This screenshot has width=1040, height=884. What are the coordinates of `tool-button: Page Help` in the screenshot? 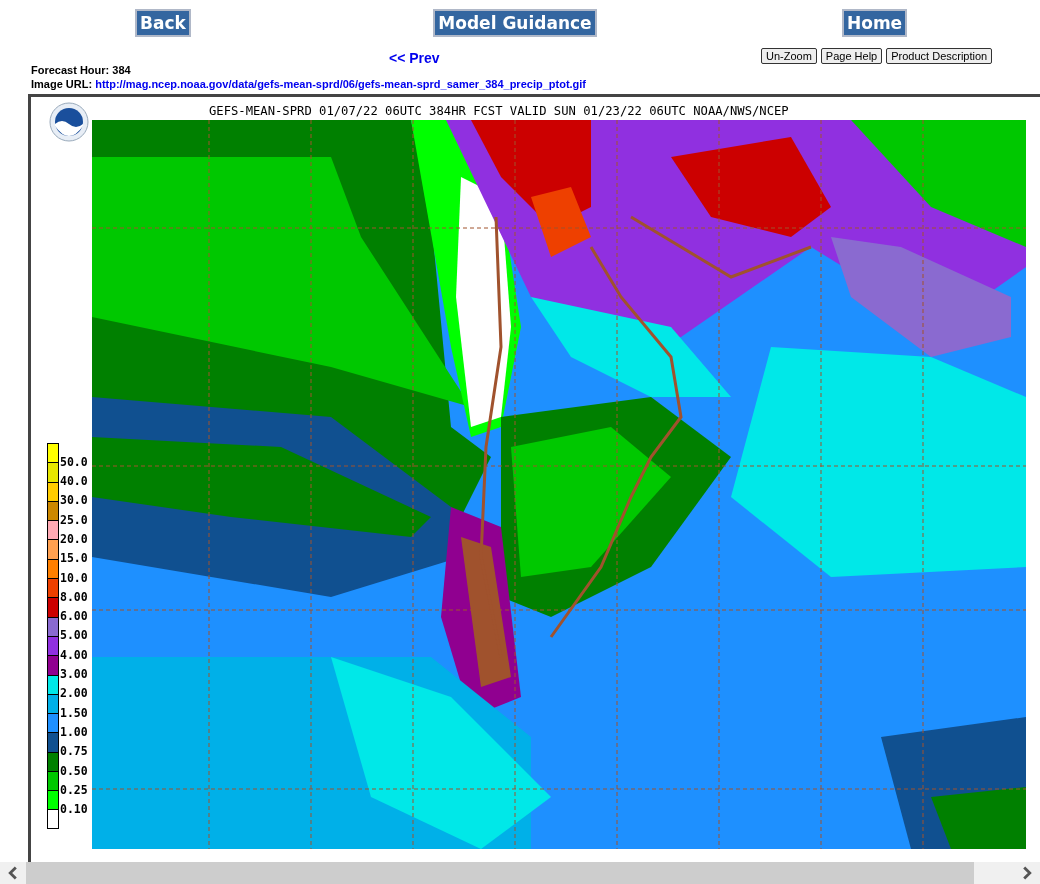 It's located at (851, 55).